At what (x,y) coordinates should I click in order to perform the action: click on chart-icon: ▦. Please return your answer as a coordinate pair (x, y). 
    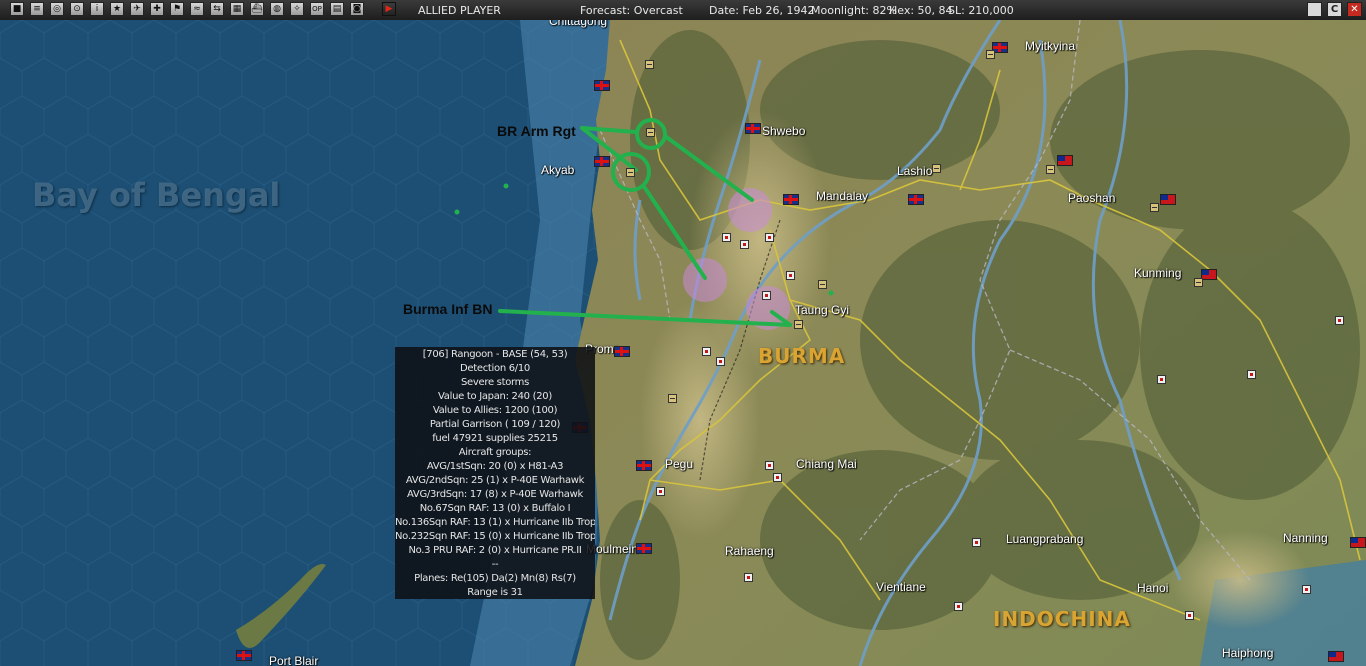
    Looking at the image, I should click on (237, 9).